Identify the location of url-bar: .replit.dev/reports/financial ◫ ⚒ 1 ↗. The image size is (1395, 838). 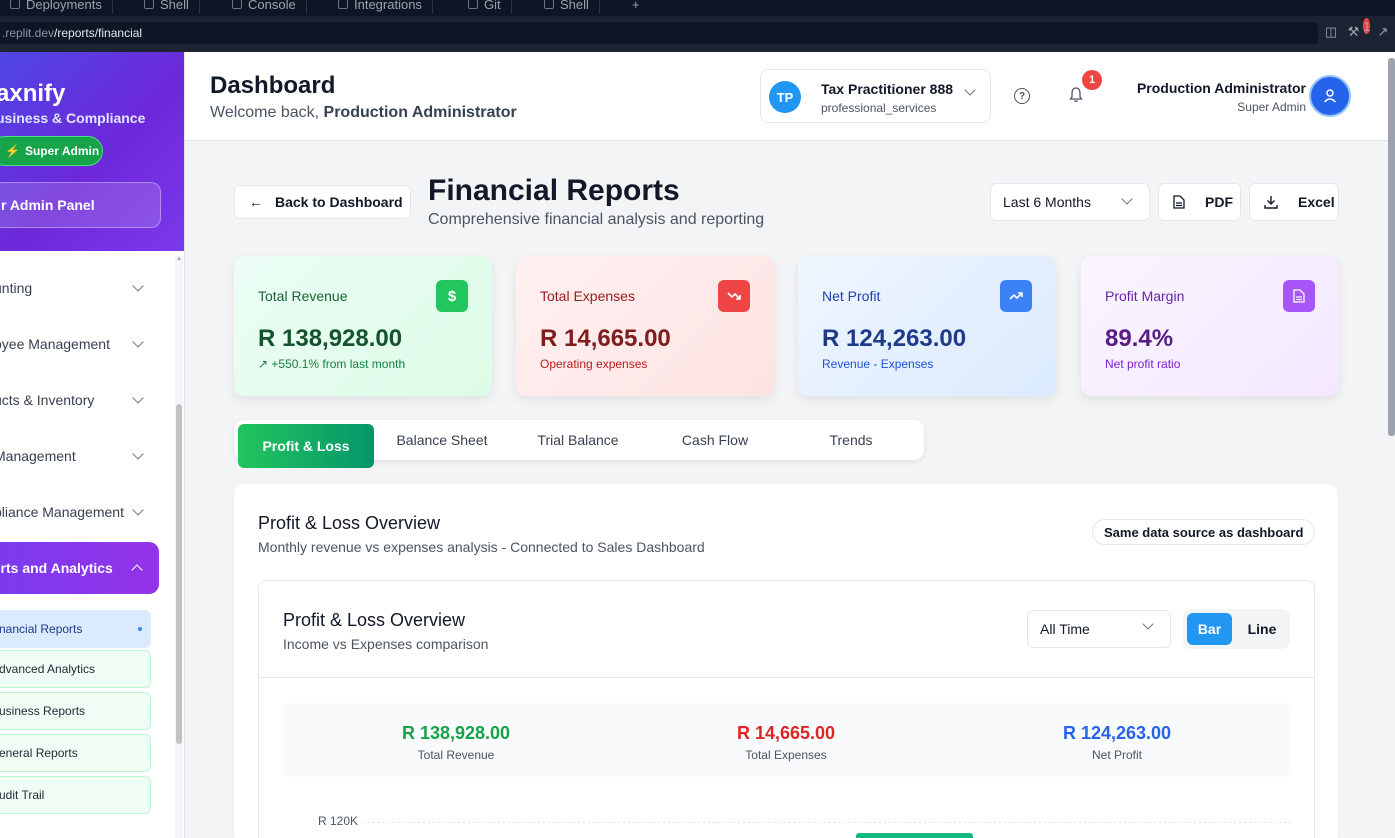
(697, 34).